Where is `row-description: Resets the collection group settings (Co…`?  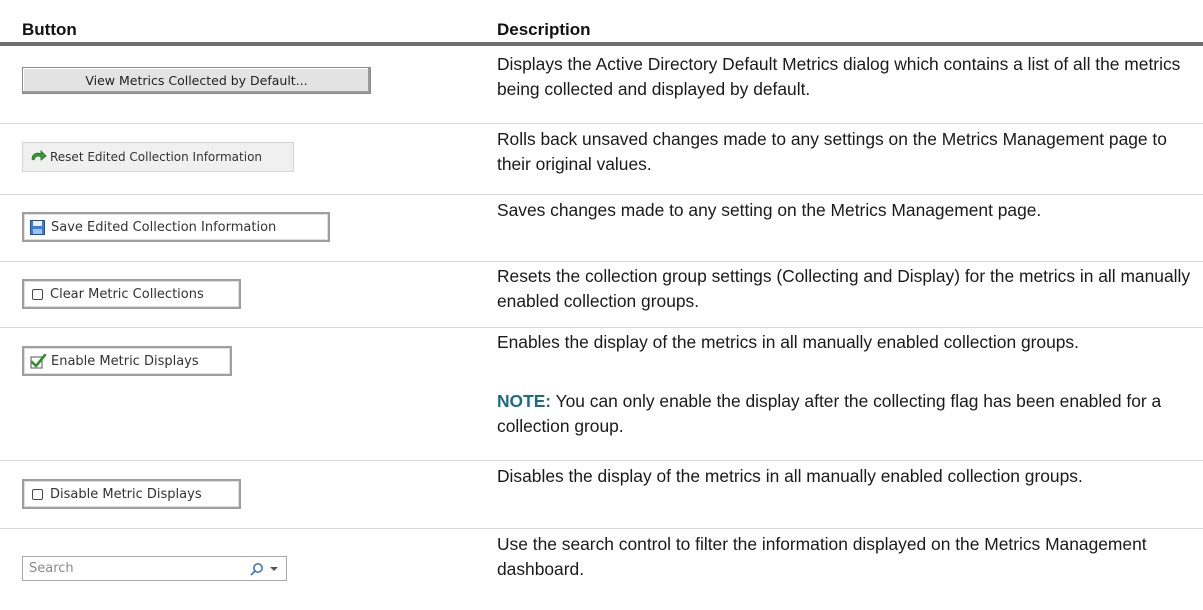
row-description: Resets the collection group settings (Co… is located at coordinates (844, 288).